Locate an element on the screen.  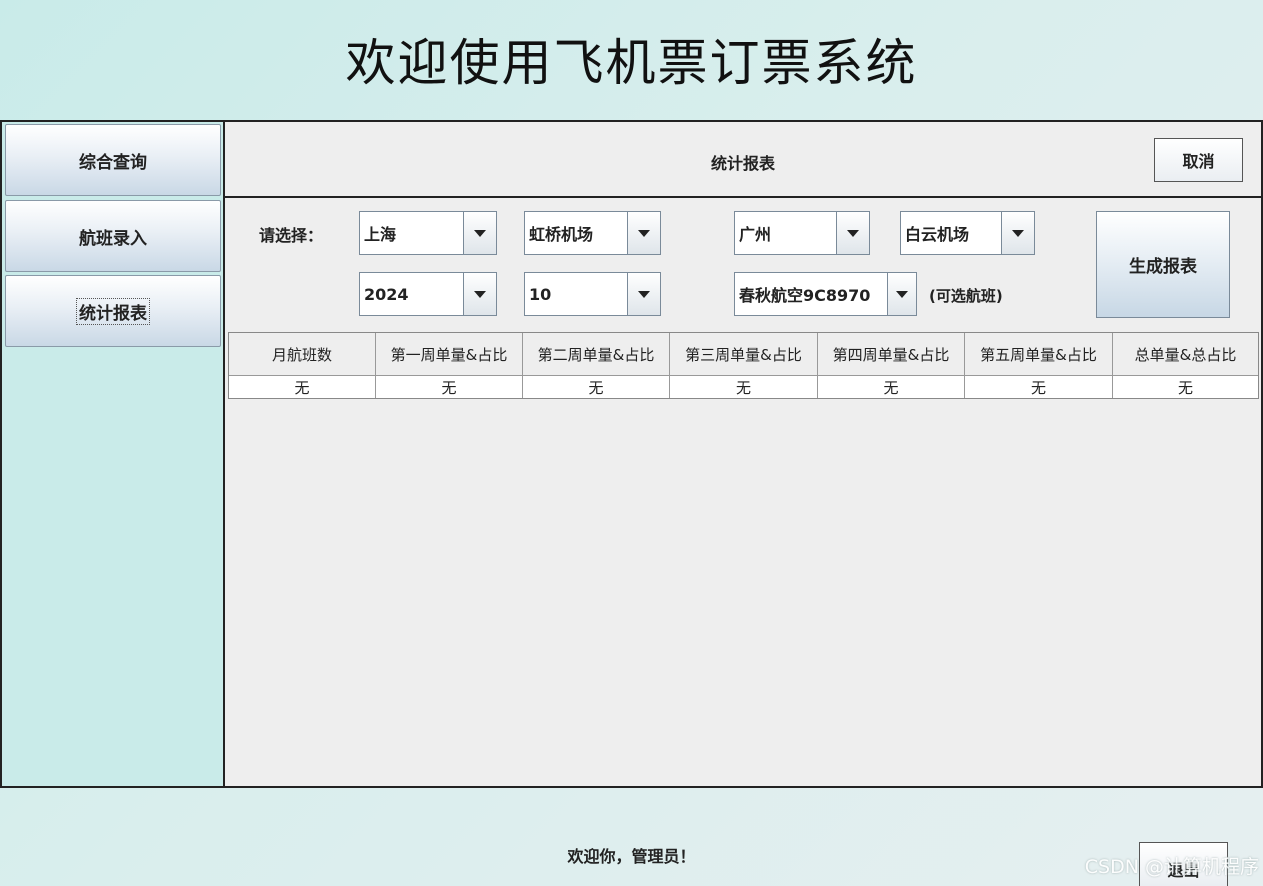
origin-airport-value: 虹桥机场 is located at coordinates (561, 234).